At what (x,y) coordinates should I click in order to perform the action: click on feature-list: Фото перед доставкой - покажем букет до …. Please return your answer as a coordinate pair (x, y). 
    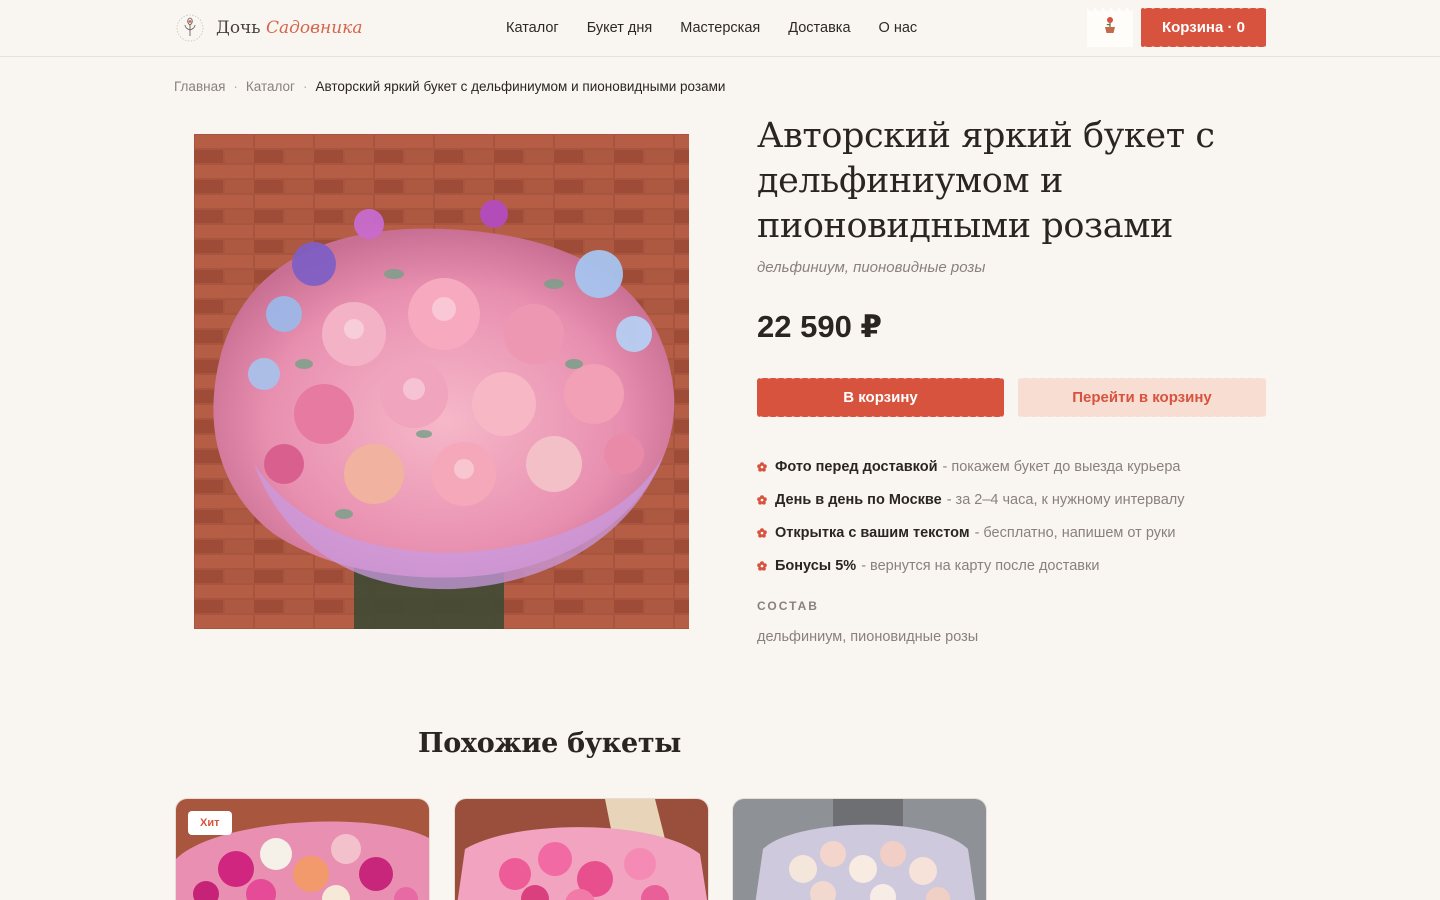
    Looking at the image, I should click on (971, 516).